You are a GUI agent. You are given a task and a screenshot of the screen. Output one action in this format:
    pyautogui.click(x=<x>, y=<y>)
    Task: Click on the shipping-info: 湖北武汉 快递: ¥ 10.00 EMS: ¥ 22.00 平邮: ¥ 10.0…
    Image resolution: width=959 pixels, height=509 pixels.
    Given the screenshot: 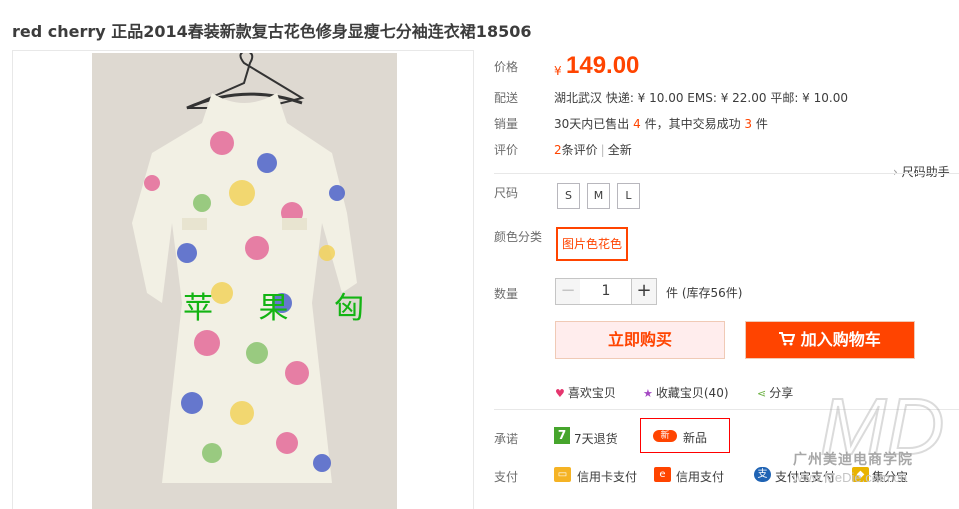 What is the action you would take?
    pyautogui.click(x=701, y=98)
    